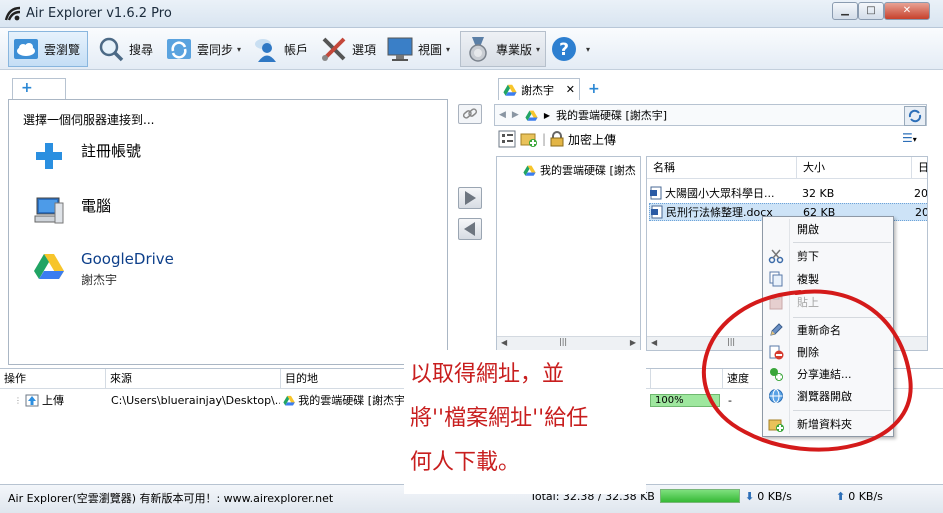 The image size is (943, 513). What do you see at coordinates (39, 89) in the screenshot?
I see `add-tab-button: +` at bounding box center [39, 89].